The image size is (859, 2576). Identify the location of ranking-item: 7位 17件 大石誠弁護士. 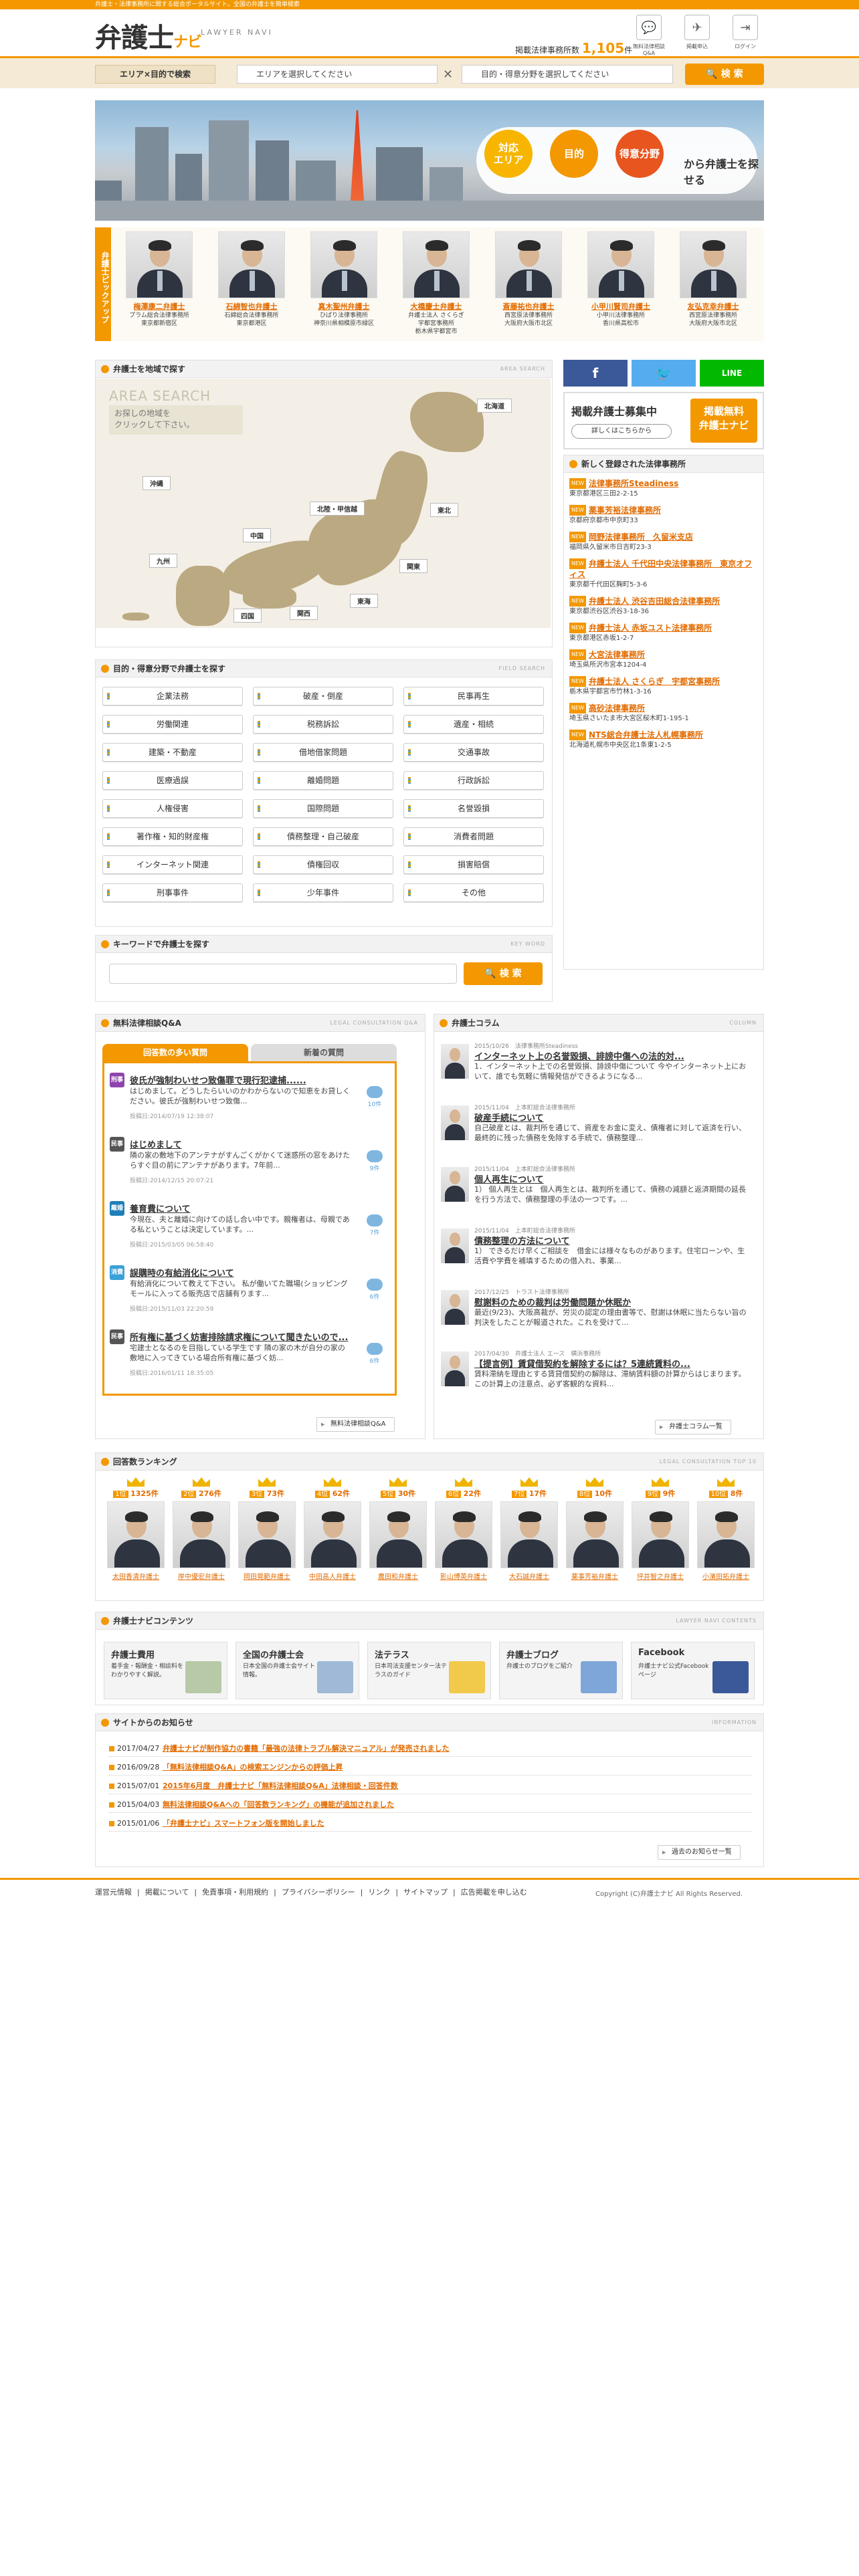
(529, 1529).